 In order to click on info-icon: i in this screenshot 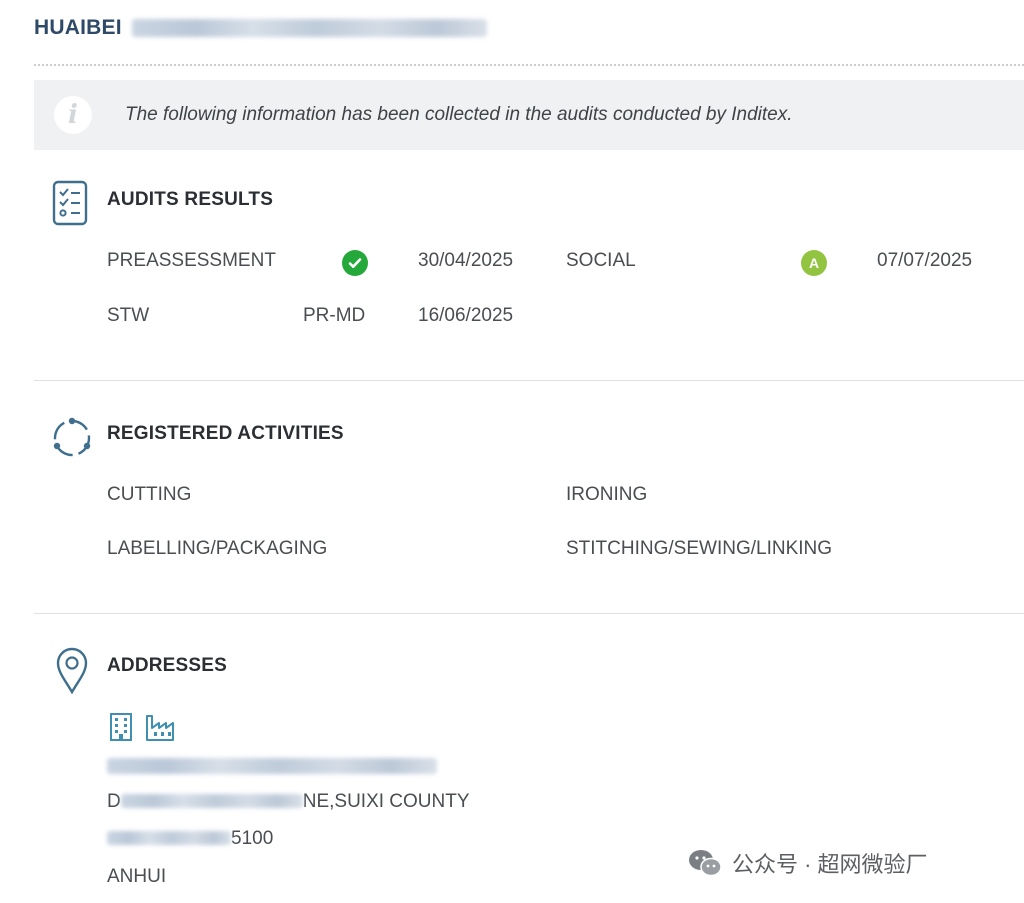, I will do `click(73, 115)`.